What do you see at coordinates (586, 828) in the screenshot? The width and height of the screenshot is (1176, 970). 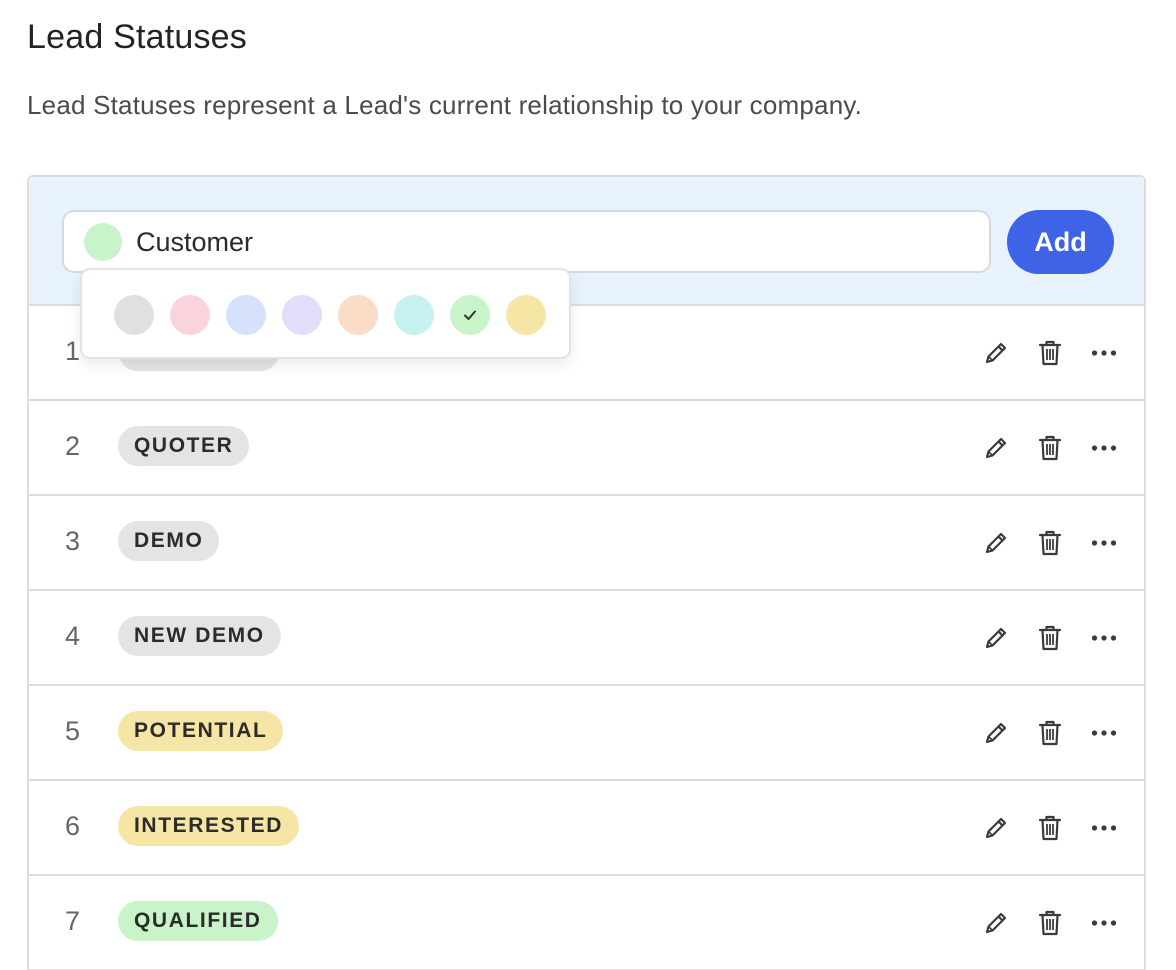 I see `status-row: 6 INTERESTED` at bounding box center [586, 828].